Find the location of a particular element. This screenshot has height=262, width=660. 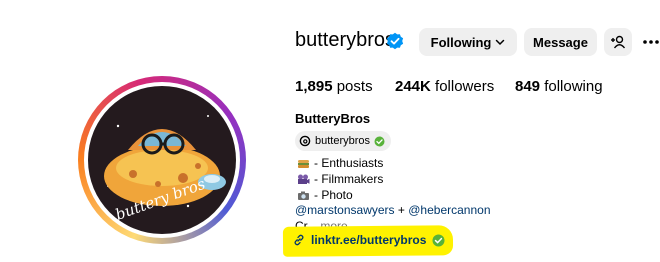

sandwich-emoji-icon is located at coordinates (303, 163).